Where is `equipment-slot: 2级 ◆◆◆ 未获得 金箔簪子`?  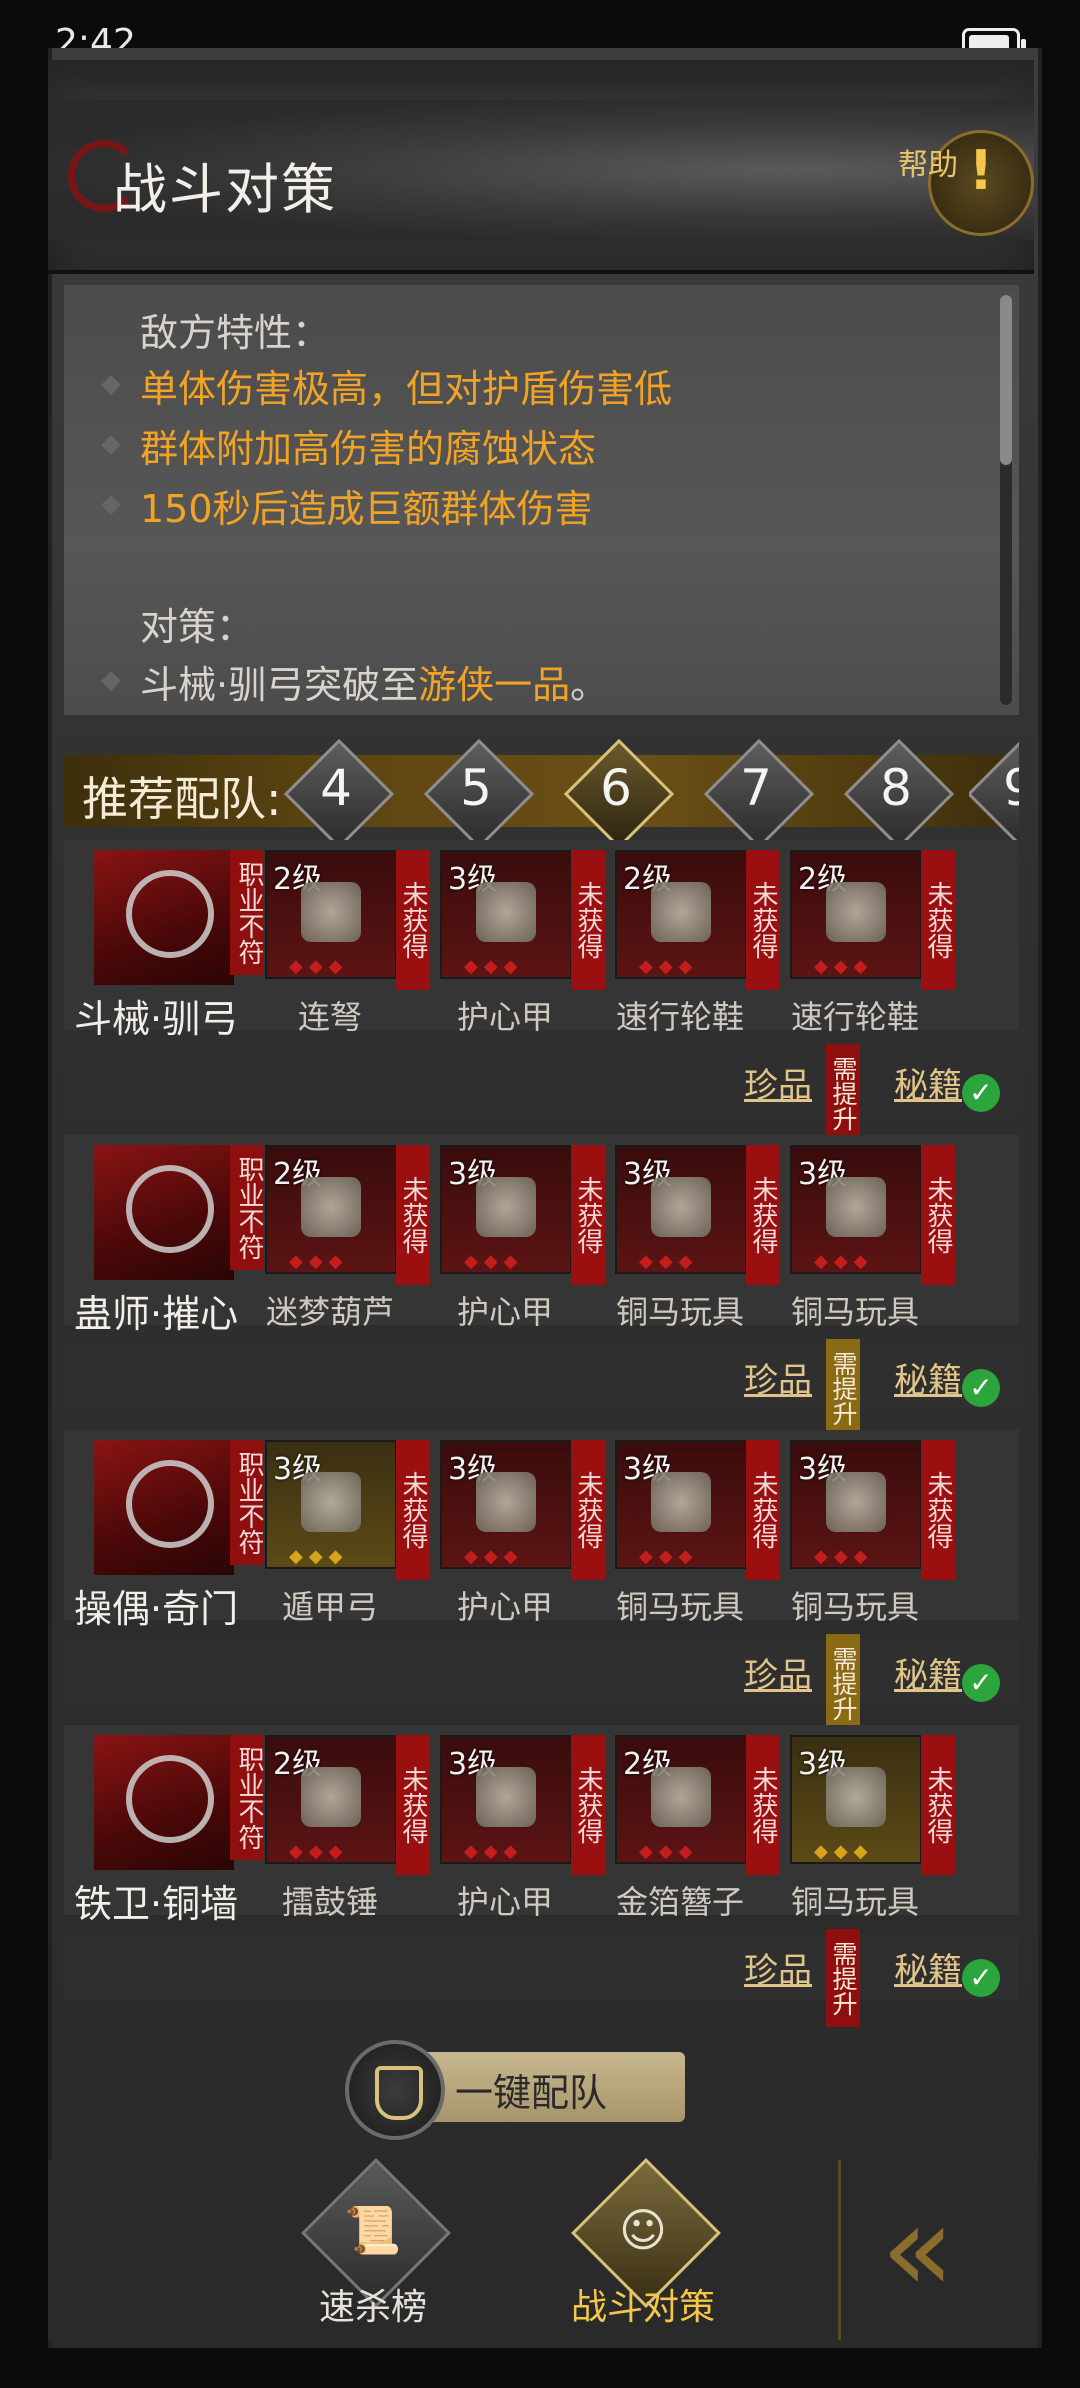 equipment-slot: 2级 ◆◆◆ 未获得 金箔簪子 is located at coordinates (697, 1828).